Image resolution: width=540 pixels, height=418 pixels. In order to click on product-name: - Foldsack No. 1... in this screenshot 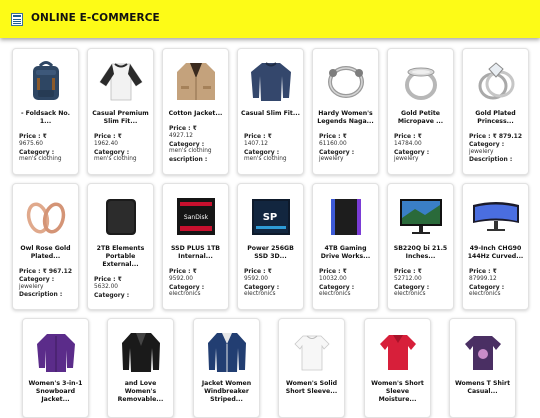, I will do `click(45, 118)`.